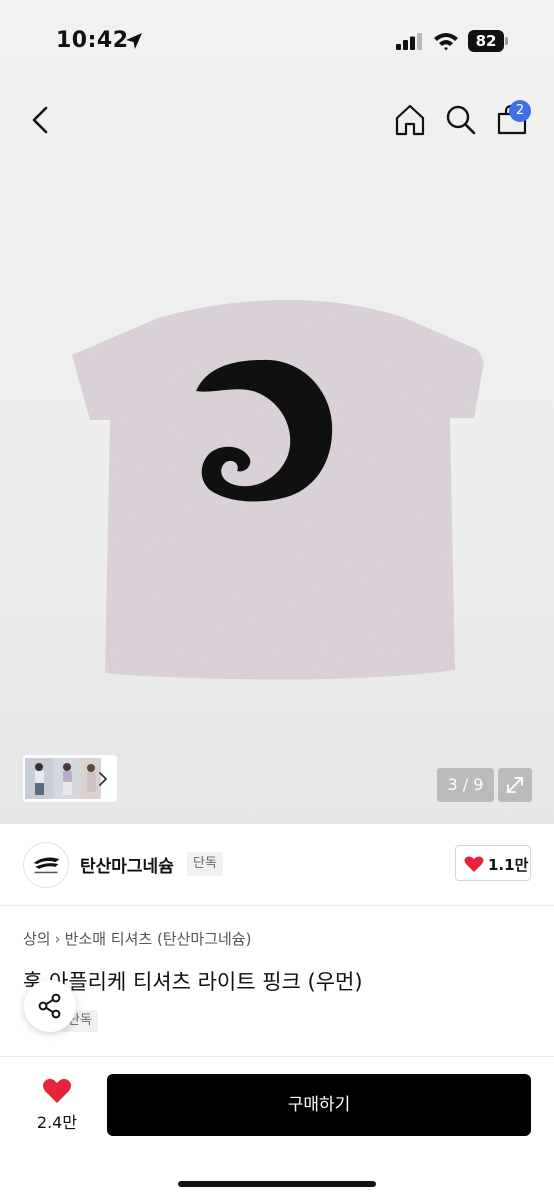  What do you see at coordinates (134, 41) in the screenshot?
I see `location-arrow-icon` at bounding box center [134, 41].